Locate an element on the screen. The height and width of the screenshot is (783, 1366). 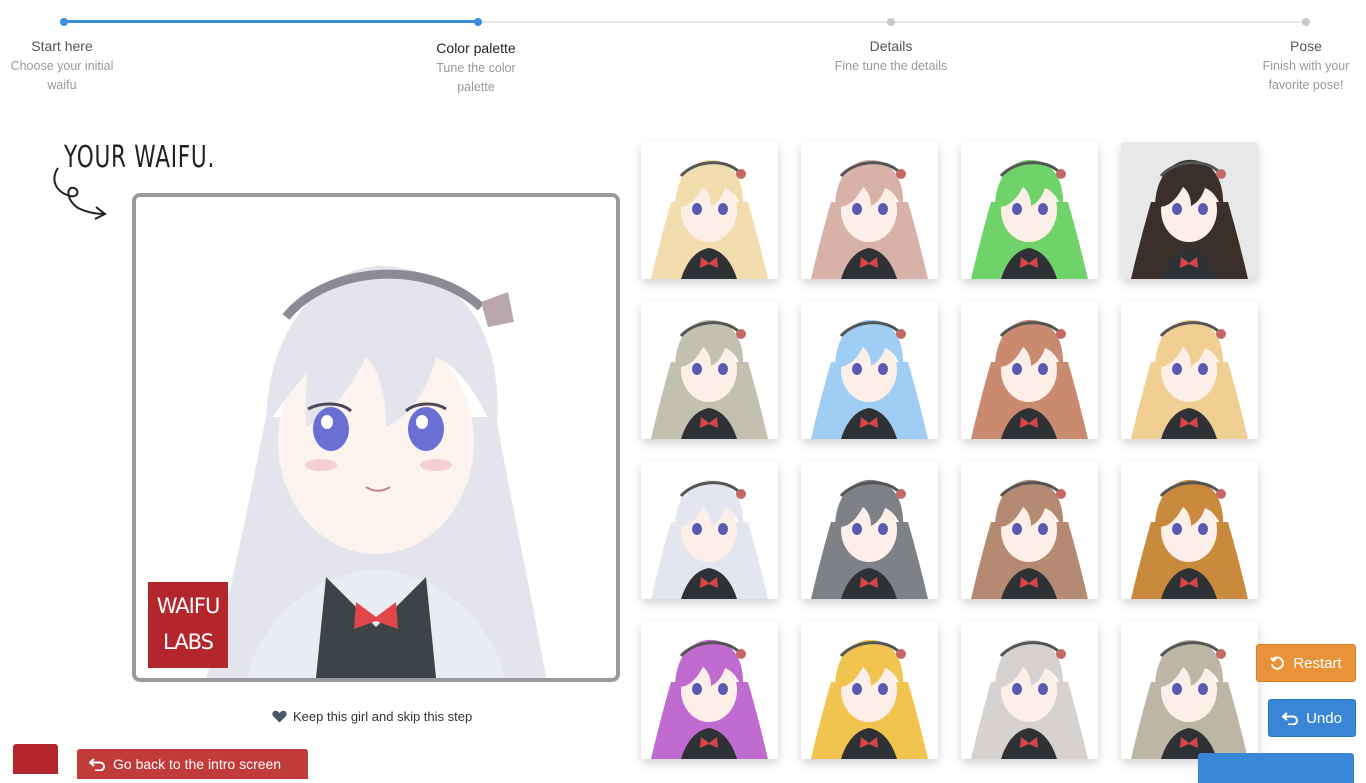
stepper-track-completed is located at coordinates (271, 21).